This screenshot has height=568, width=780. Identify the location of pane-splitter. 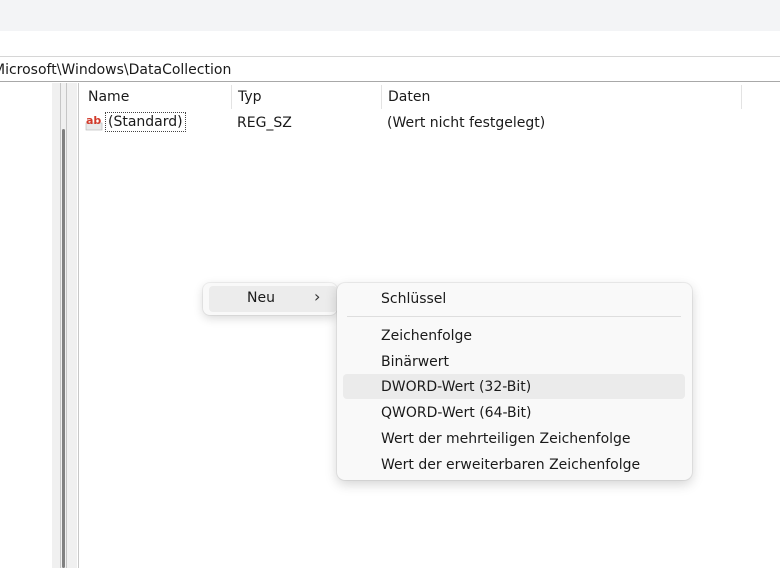
(64, 325).